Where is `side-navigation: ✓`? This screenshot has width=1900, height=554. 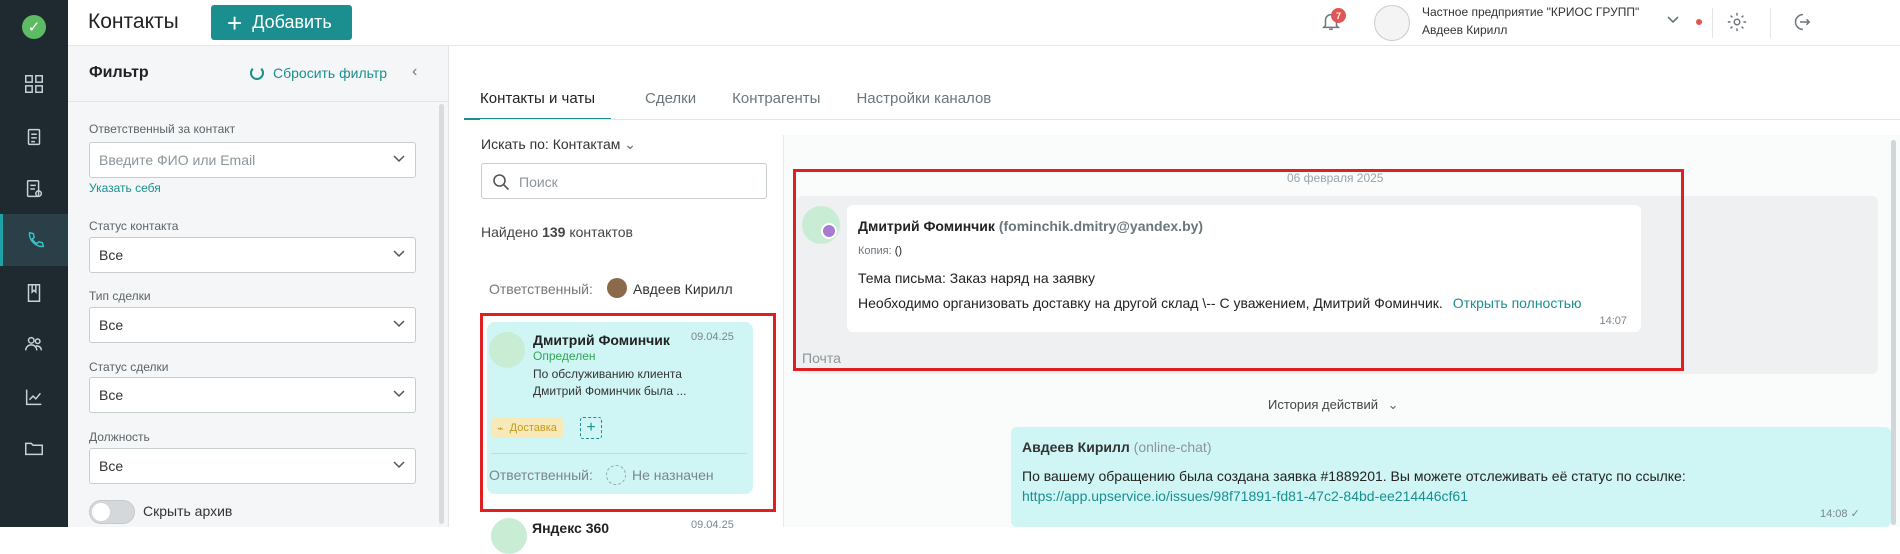 side-navigation: ✓ is located at coordinates (34, 263).